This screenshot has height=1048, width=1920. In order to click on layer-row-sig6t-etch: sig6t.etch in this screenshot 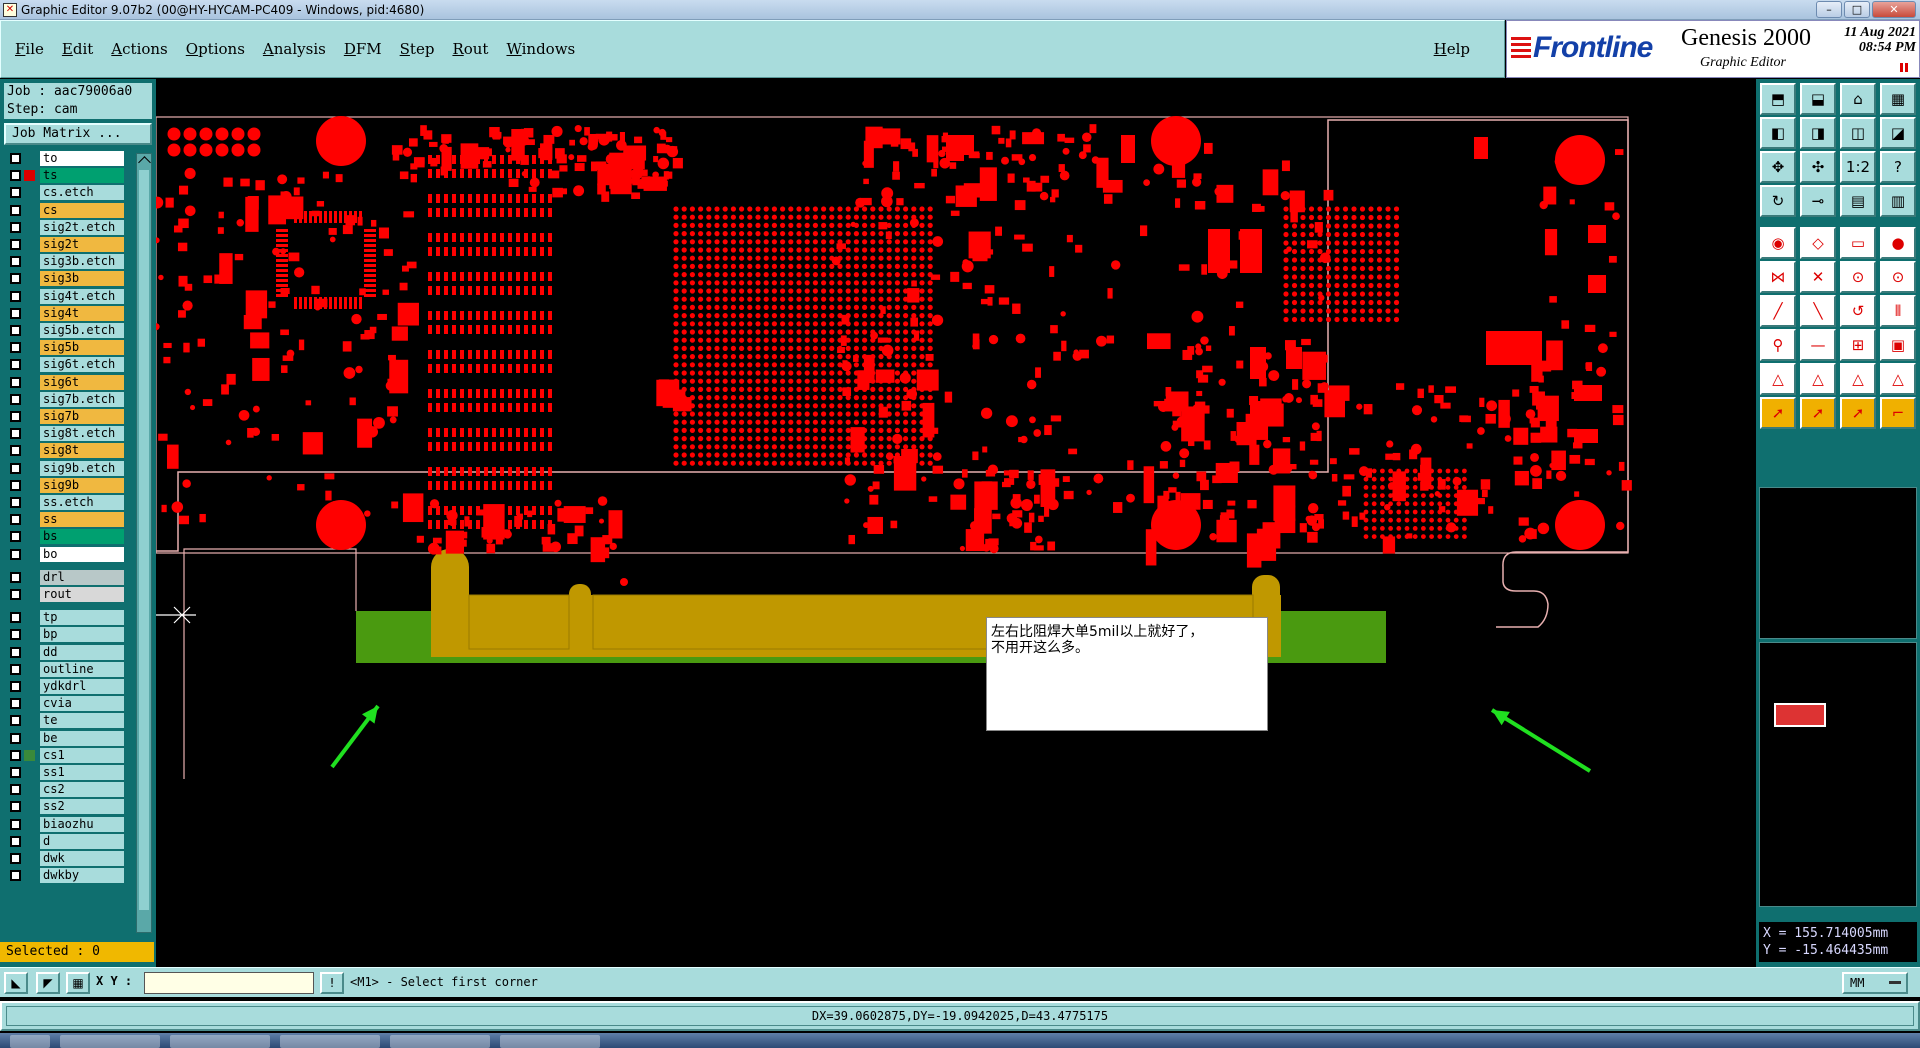, I will do `click(65, 365)`.